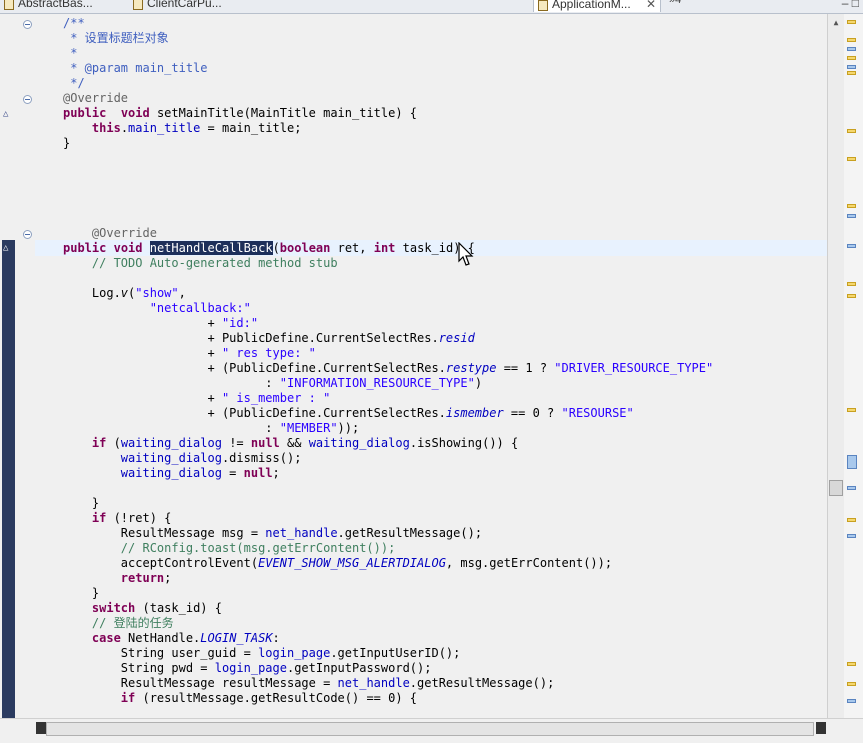  What do you see at coordinates (855, 5) in the screenshot?
I see `maximize-button: □` at bounding box center [855, 5].